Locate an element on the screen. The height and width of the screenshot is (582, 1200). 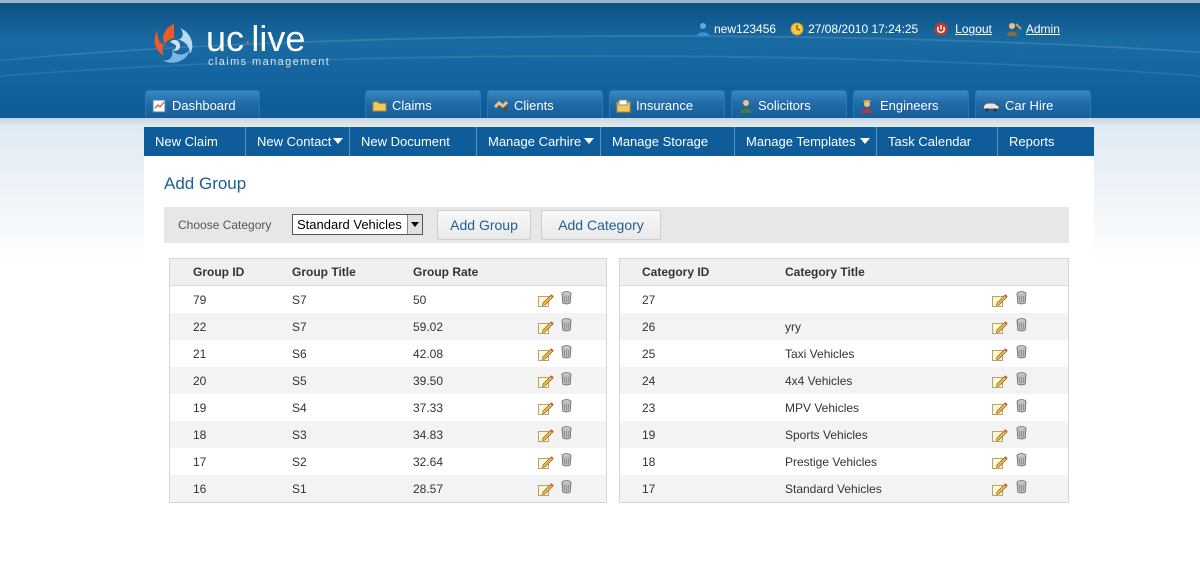
tab-claims: Claims is located at coordinates (423, 105).